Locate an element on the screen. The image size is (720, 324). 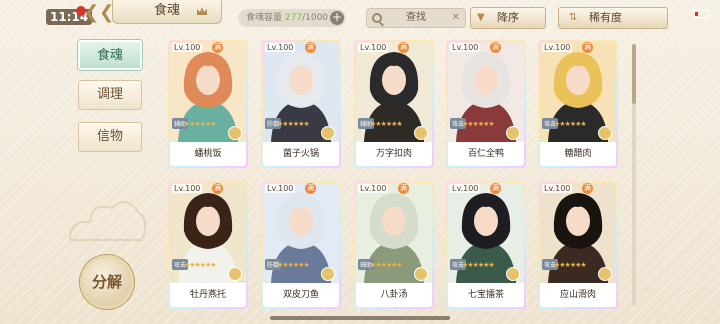
card-frame: Lv.100 满 攻击 ★★★★★★ 七宝擂茶 is located at coordinates (486, 245).